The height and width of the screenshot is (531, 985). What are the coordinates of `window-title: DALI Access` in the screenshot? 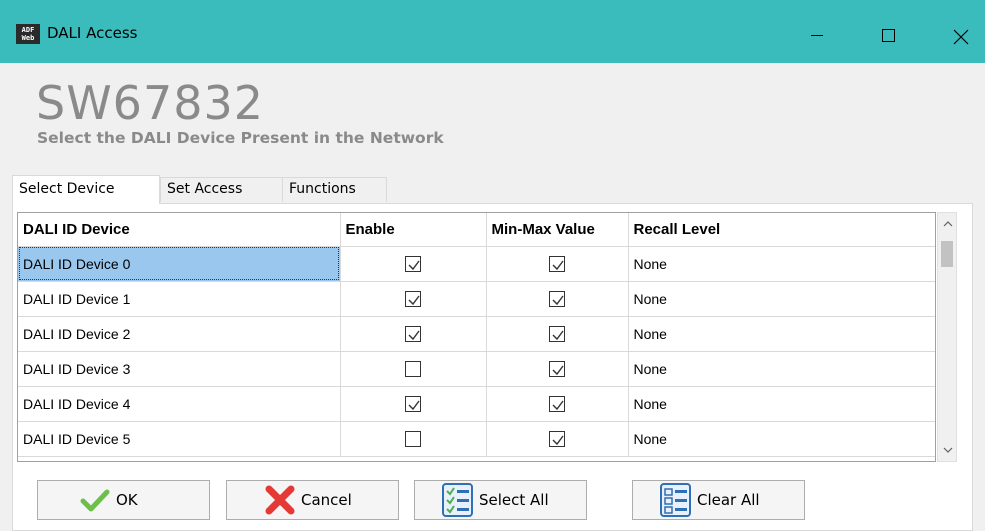 It's located at (92, 33).